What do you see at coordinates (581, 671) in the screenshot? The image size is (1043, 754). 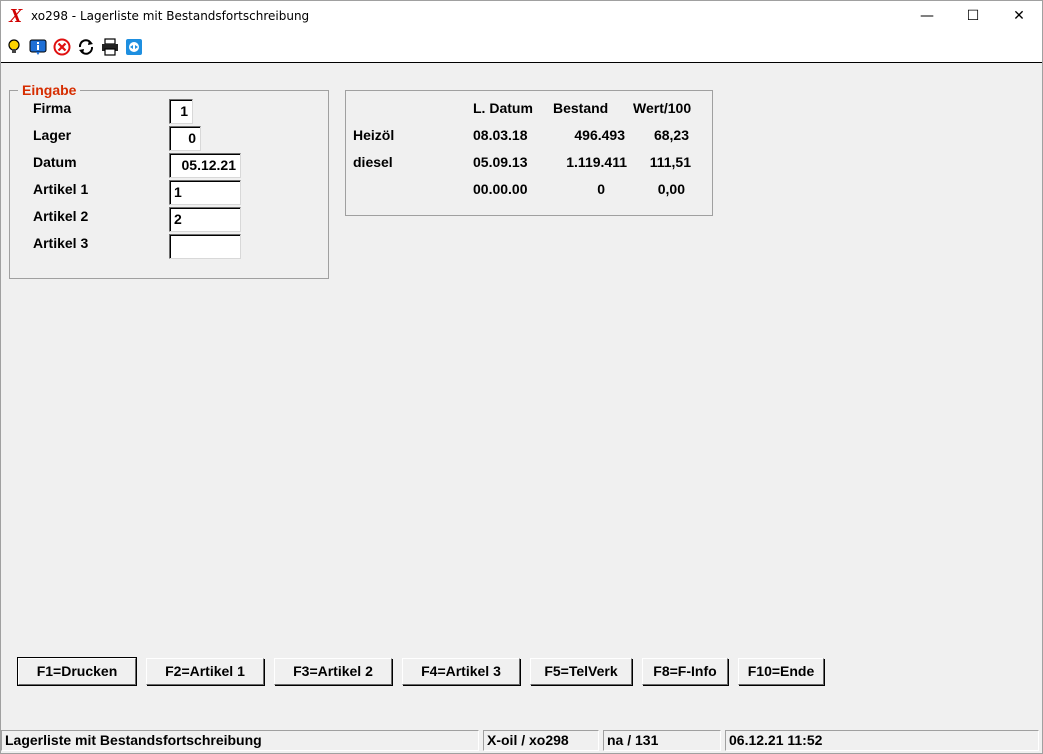 I see `f5-telverk-button: F5=TelVerk` at bounding box center [581, 671].